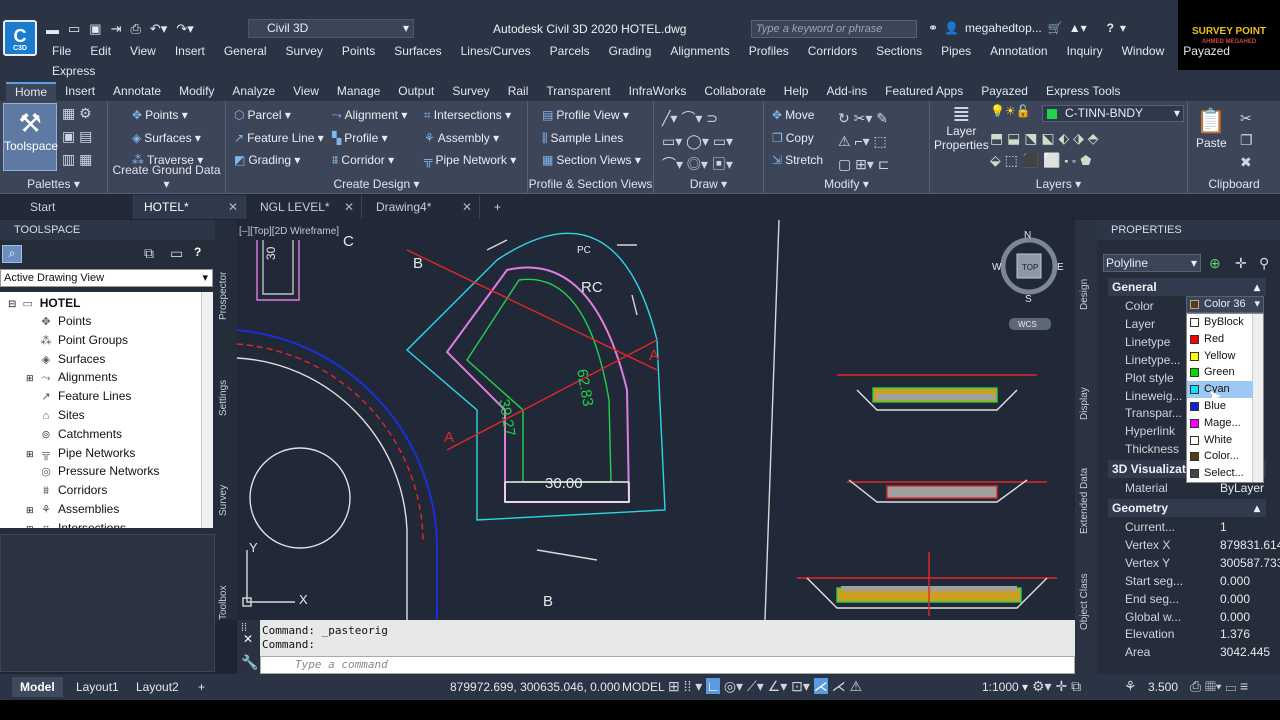  I want to click on tree-item: ⊞ ╦ Pipe Networks, so click(80, 453).